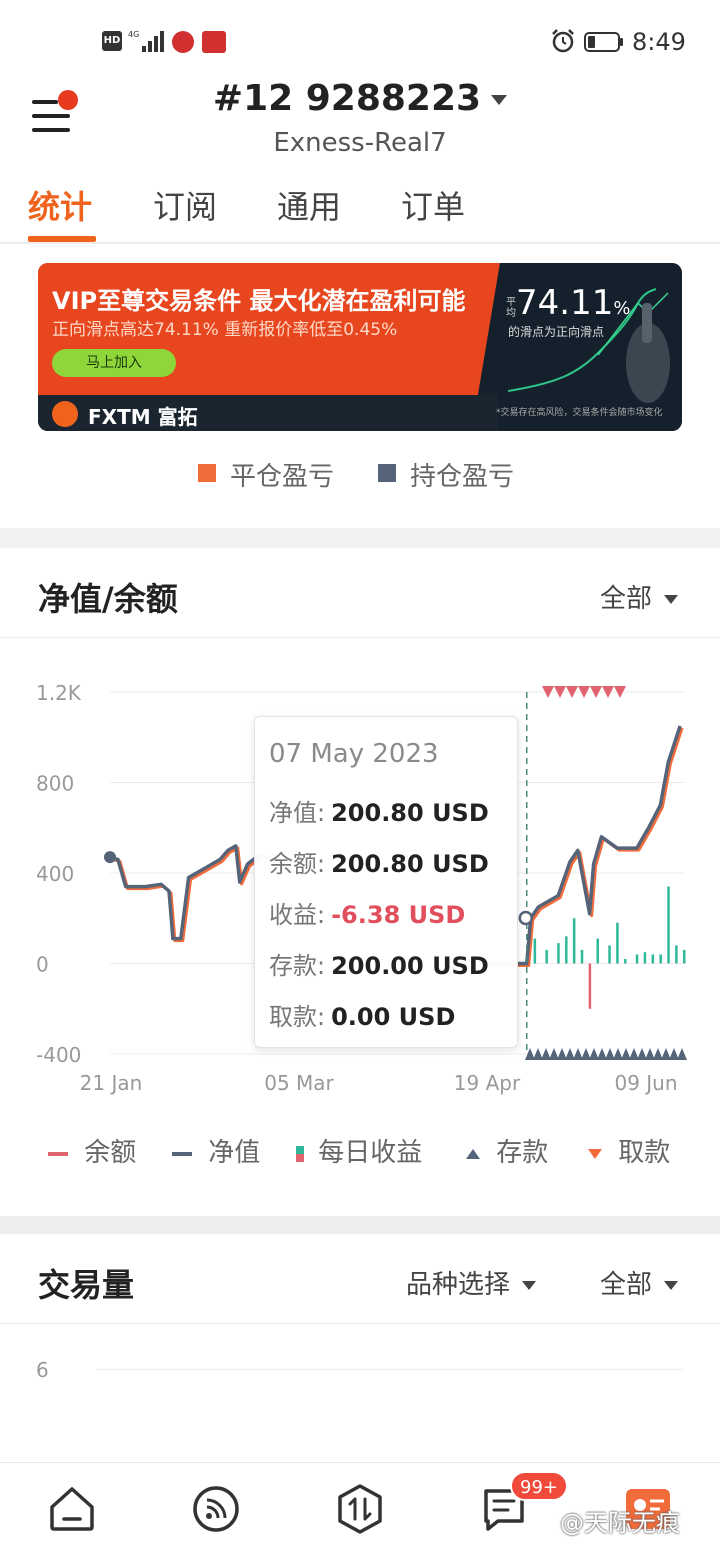 Image resolution: width=720 pixels, height=1560 pixels. I want to click on start-point, so click(110, 857).